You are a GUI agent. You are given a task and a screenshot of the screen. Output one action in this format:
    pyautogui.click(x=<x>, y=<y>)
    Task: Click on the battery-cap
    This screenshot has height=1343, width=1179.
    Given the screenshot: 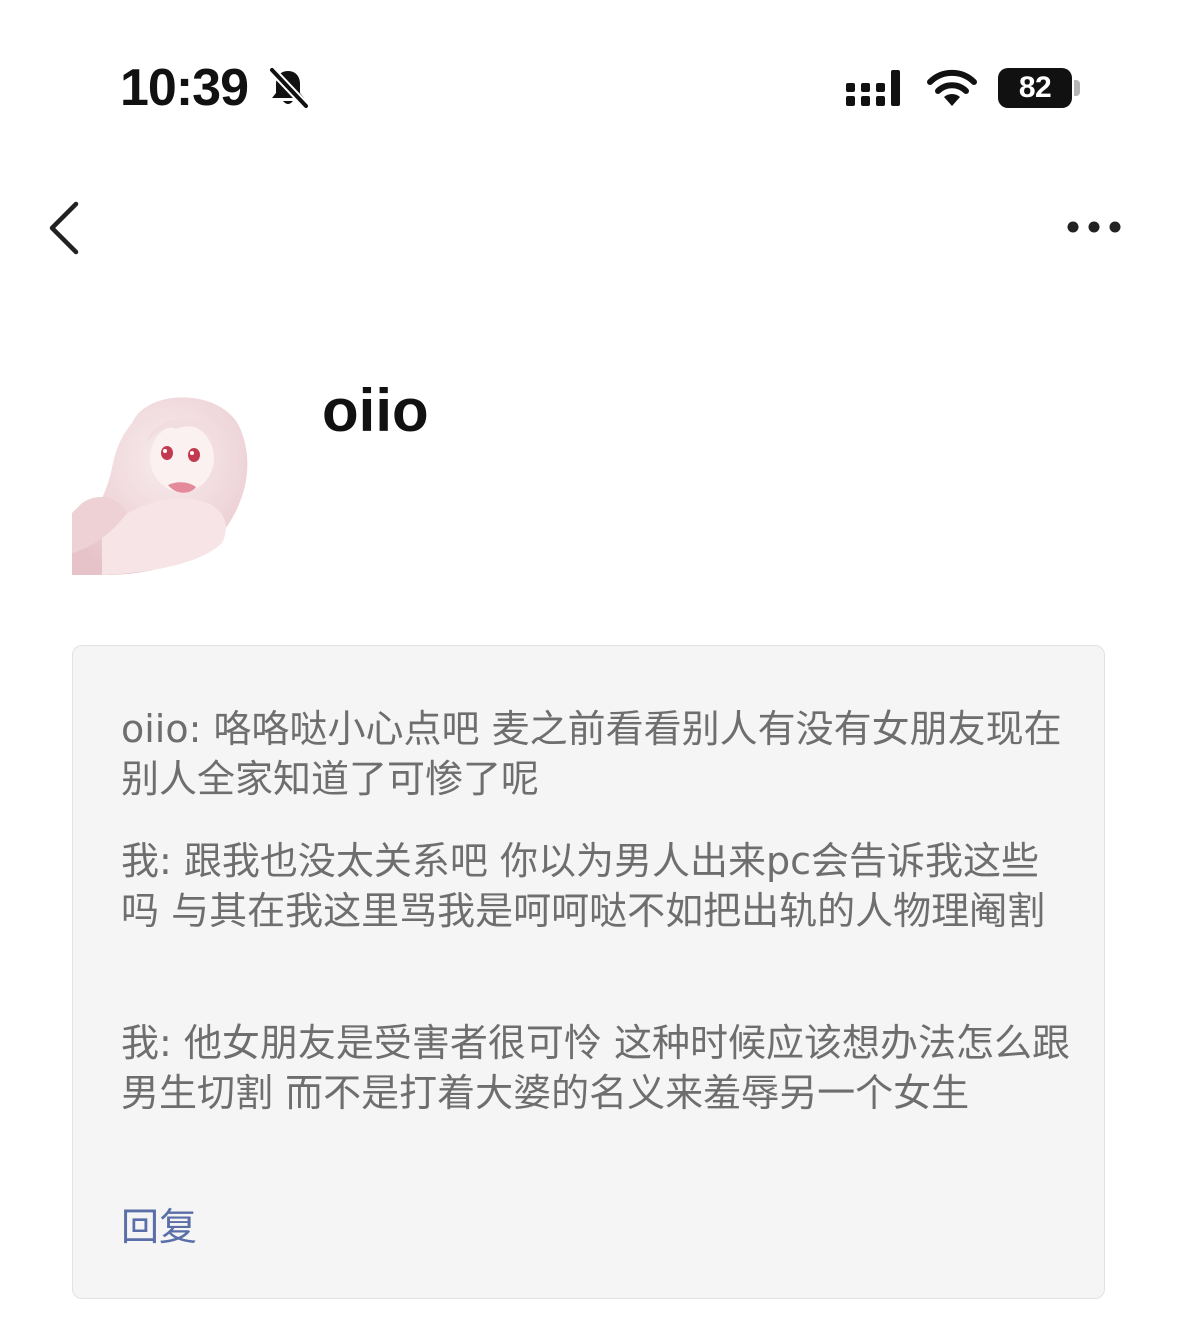 What is the action you would take?
    pyautogui.click(x=1077, y=88)
    